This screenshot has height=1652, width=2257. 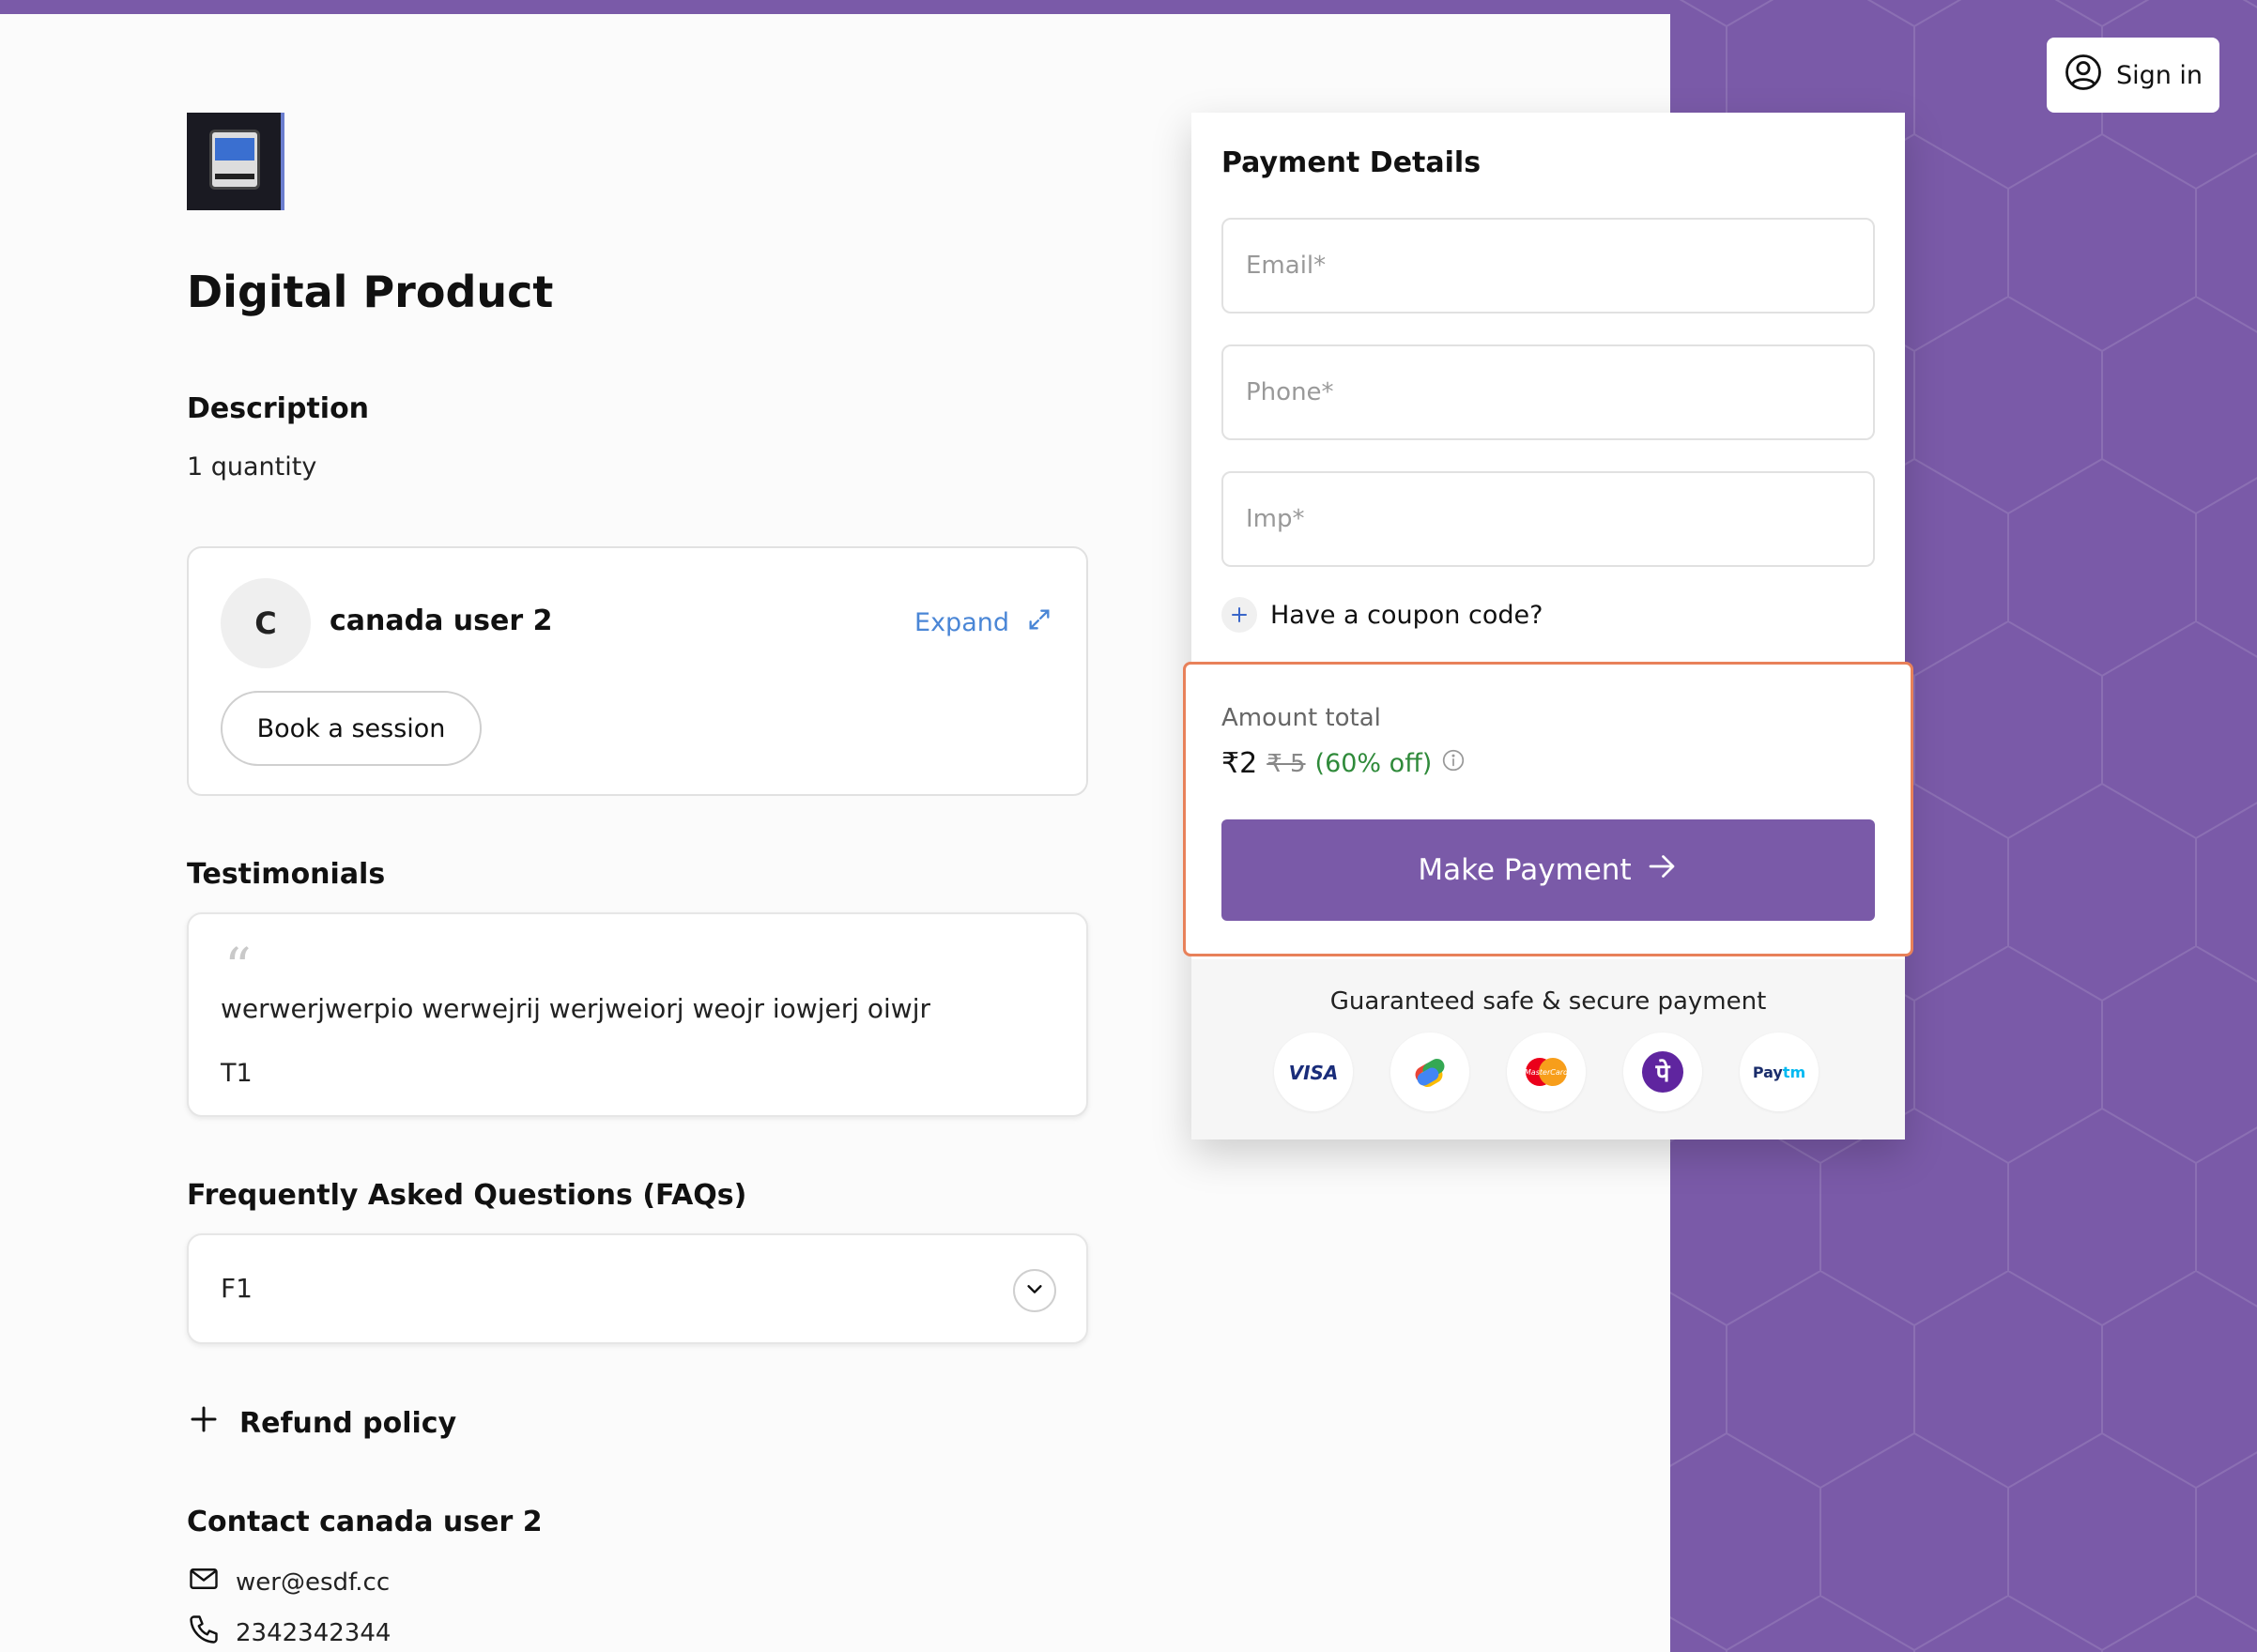 I want to click on contact-email: wer@esdf.cc, so click(x=313, y=1582).